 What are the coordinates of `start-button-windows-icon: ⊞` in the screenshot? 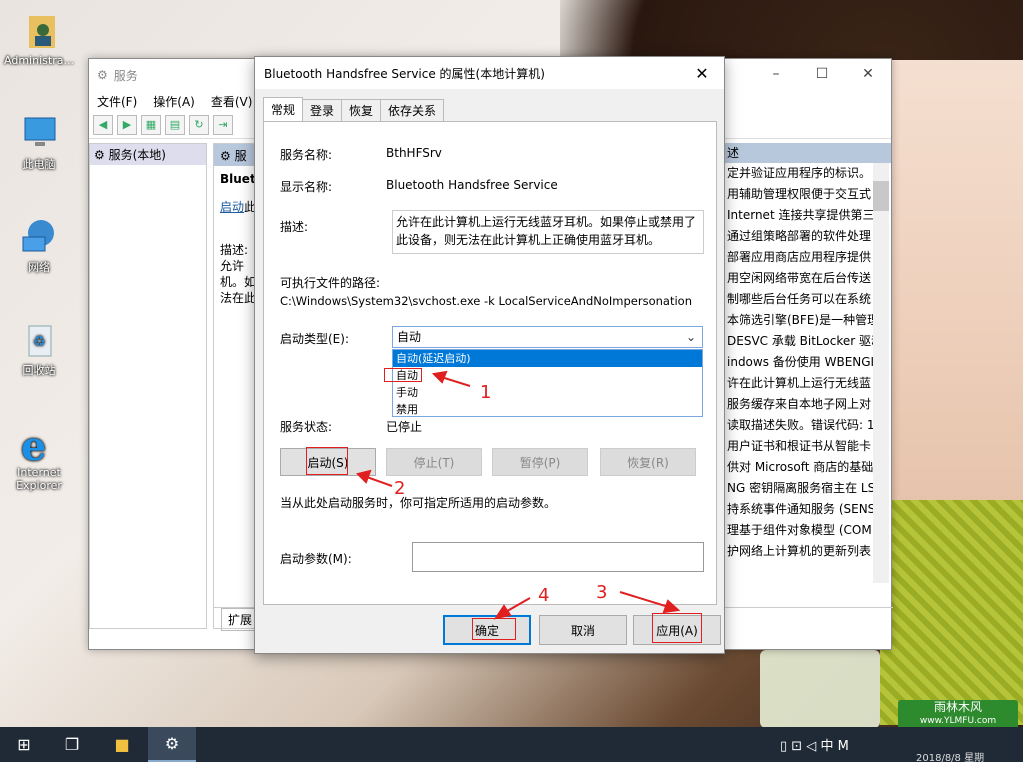 It's located at (24, 744).